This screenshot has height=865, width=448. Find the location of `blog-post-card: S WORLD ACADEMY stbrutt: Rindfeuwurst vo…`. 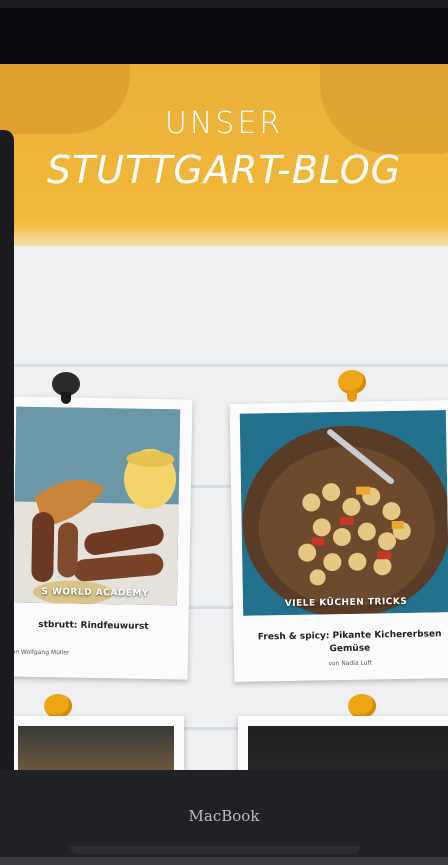

blog-post-card: S WORLD ACADEMY stbrutt: Rindfeuwurst vo… is located at coordinates (97, 538).